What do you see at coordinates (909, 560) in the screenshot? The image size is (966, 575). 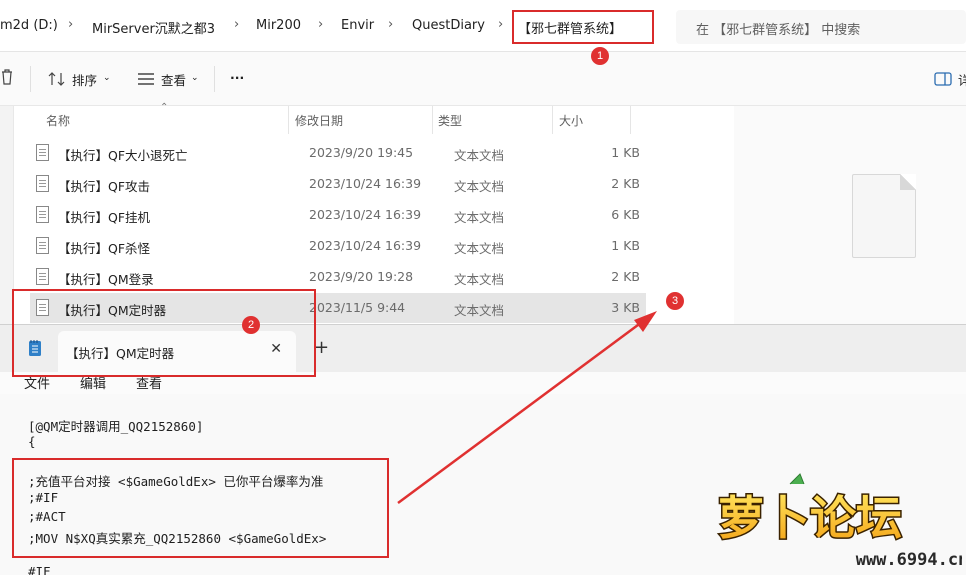 I see `watermark-url: www.6994.cn` at bounding box center [909, 560].